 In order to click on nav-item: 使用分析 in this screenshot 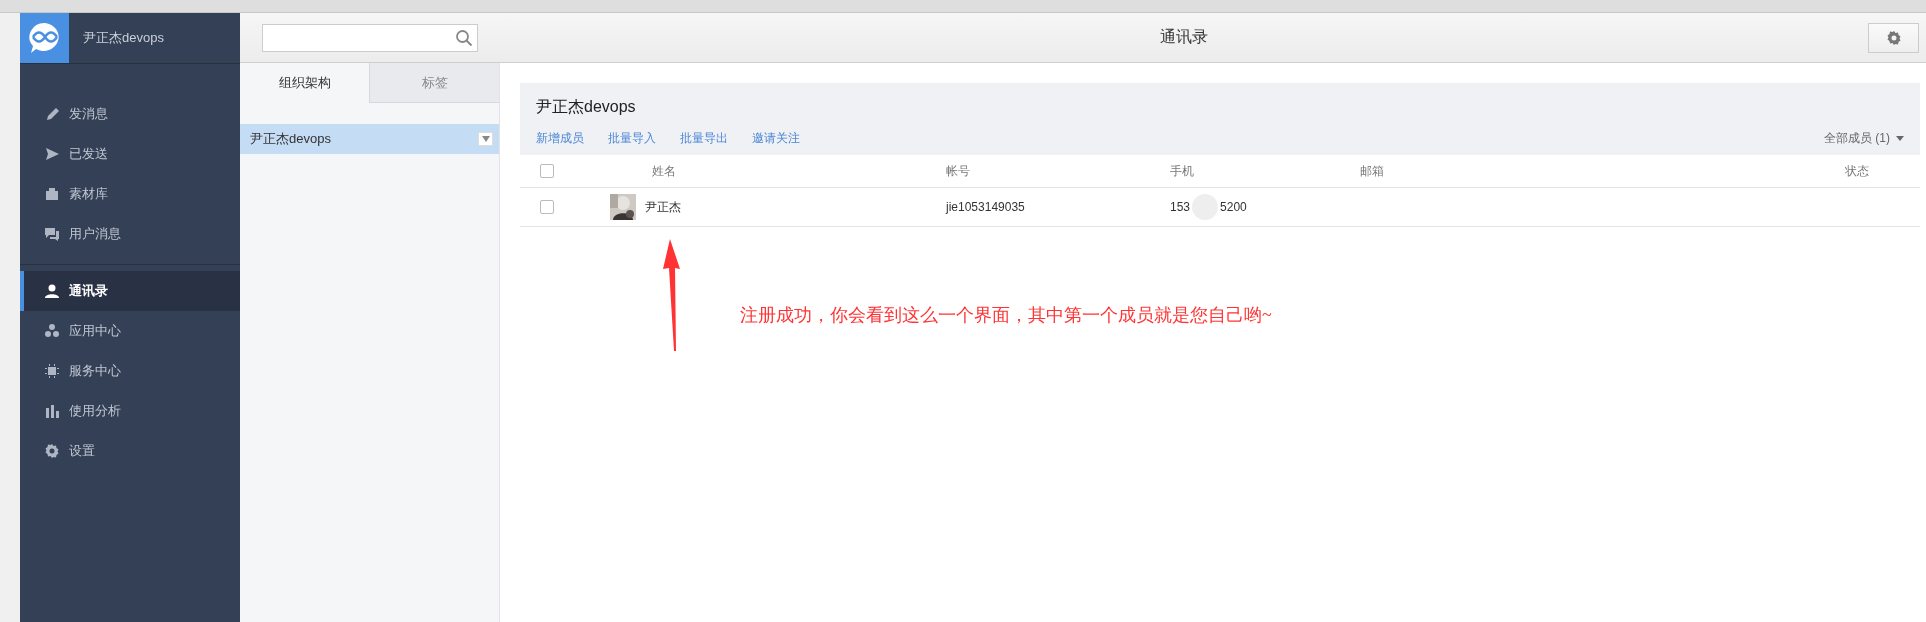, I will do `click(130, 411)`.